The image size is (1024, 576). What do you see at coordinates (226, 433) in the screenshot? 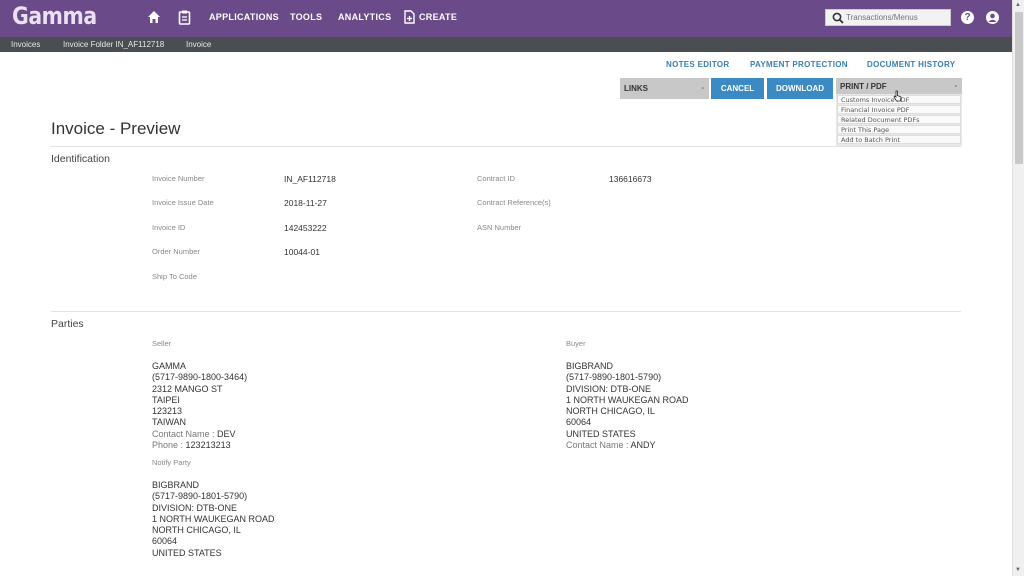
I see `seller-contact-value: DEV` at bounding box center [226, 433].